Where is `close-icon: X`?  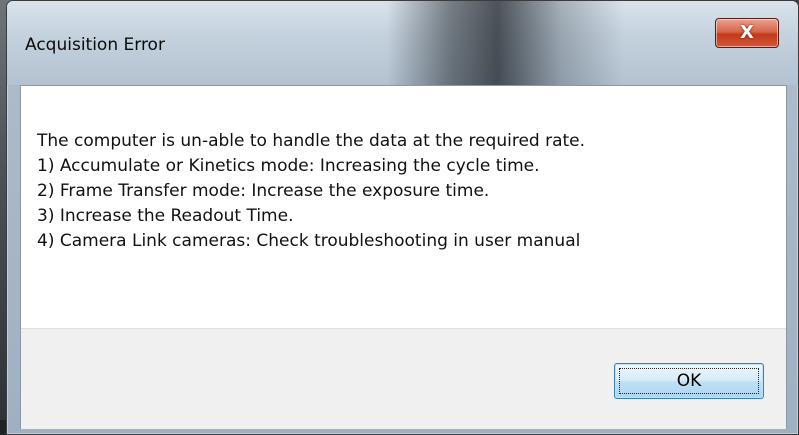 close-icon: X is located at coordinates (747, 32).